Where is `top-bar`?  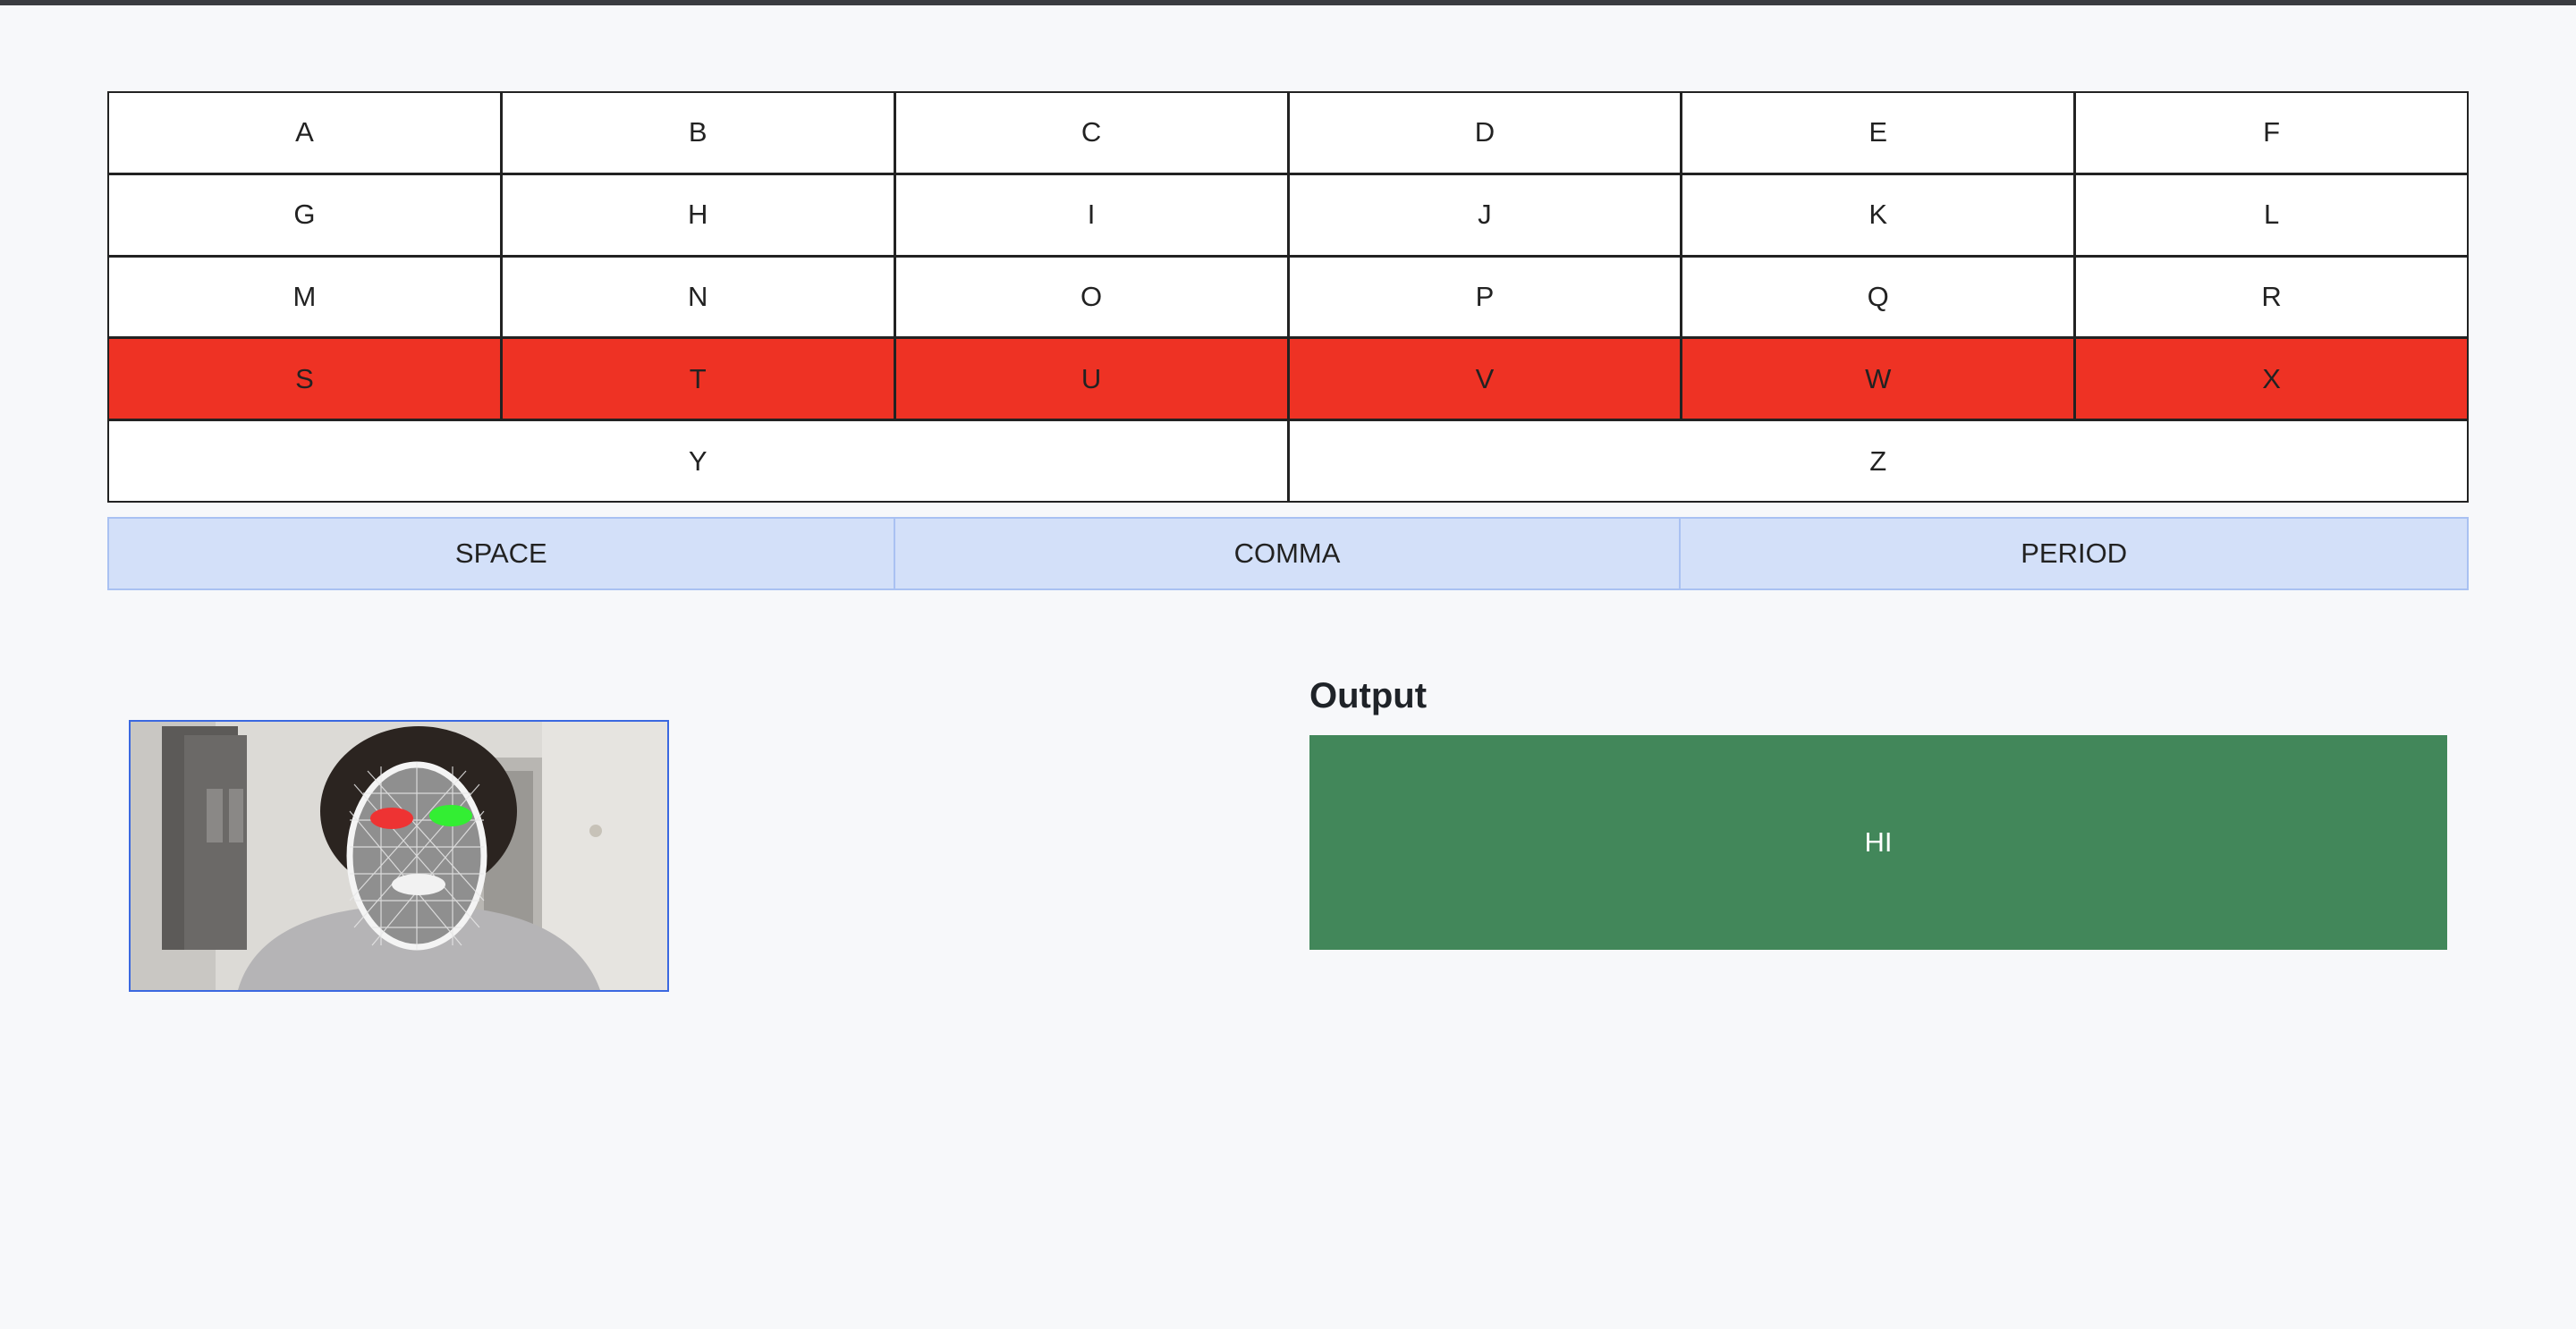 top-bar is located at coordinates (1288, 2).